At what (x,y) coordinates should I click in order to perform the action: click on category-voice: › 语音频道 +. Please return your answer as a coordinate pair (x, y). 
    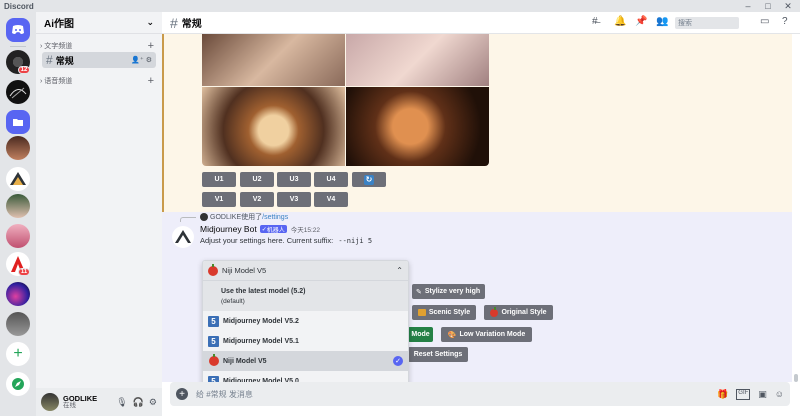
    Looking at the image, I should click on (99, 81).